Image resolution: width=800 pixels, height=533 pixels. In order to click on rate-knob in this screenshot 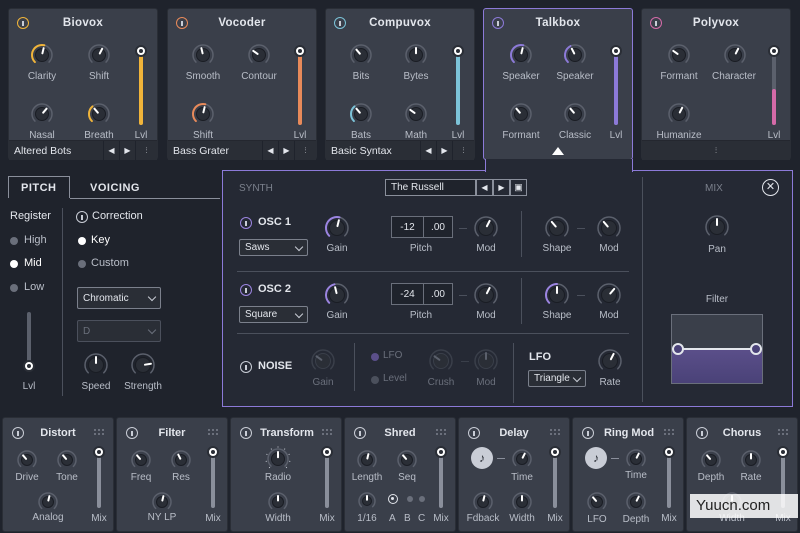, I will do `click(367, 501)`.